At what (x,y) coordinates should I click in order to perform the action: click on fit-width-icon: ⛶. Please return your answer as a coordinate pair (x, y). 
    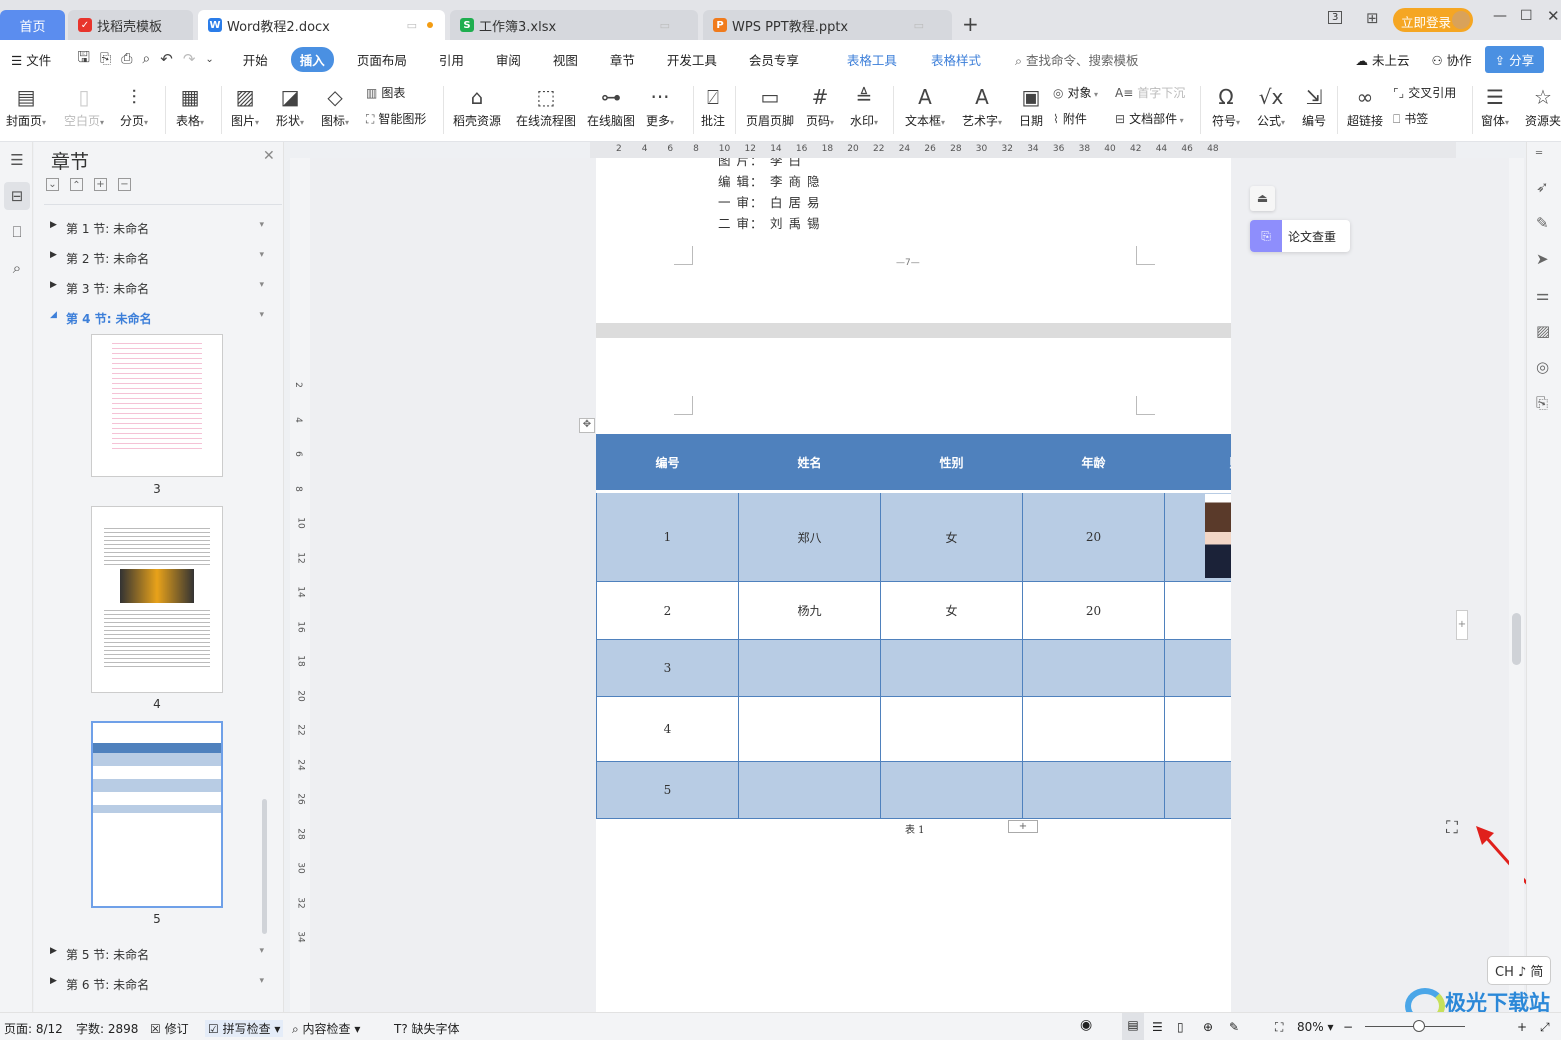
    Looking at the image, I should click on (1279, 1027).